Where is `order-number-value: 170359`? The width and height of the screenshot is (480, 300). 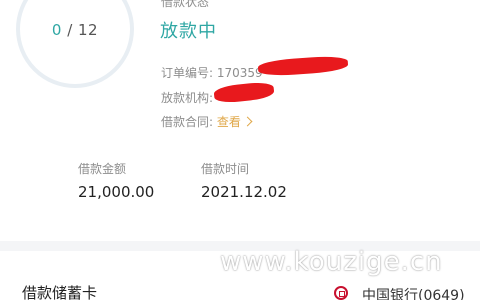
order-number-value: 170359 is located at coordinates (239, 73).